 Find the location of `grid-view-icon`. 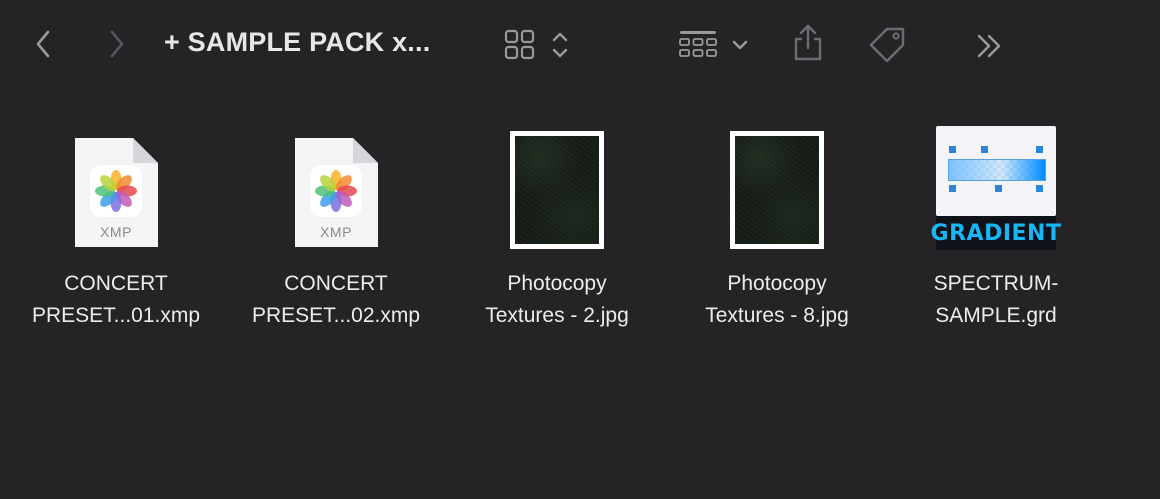

grid-view-icon is located at coordinates (536, 44).